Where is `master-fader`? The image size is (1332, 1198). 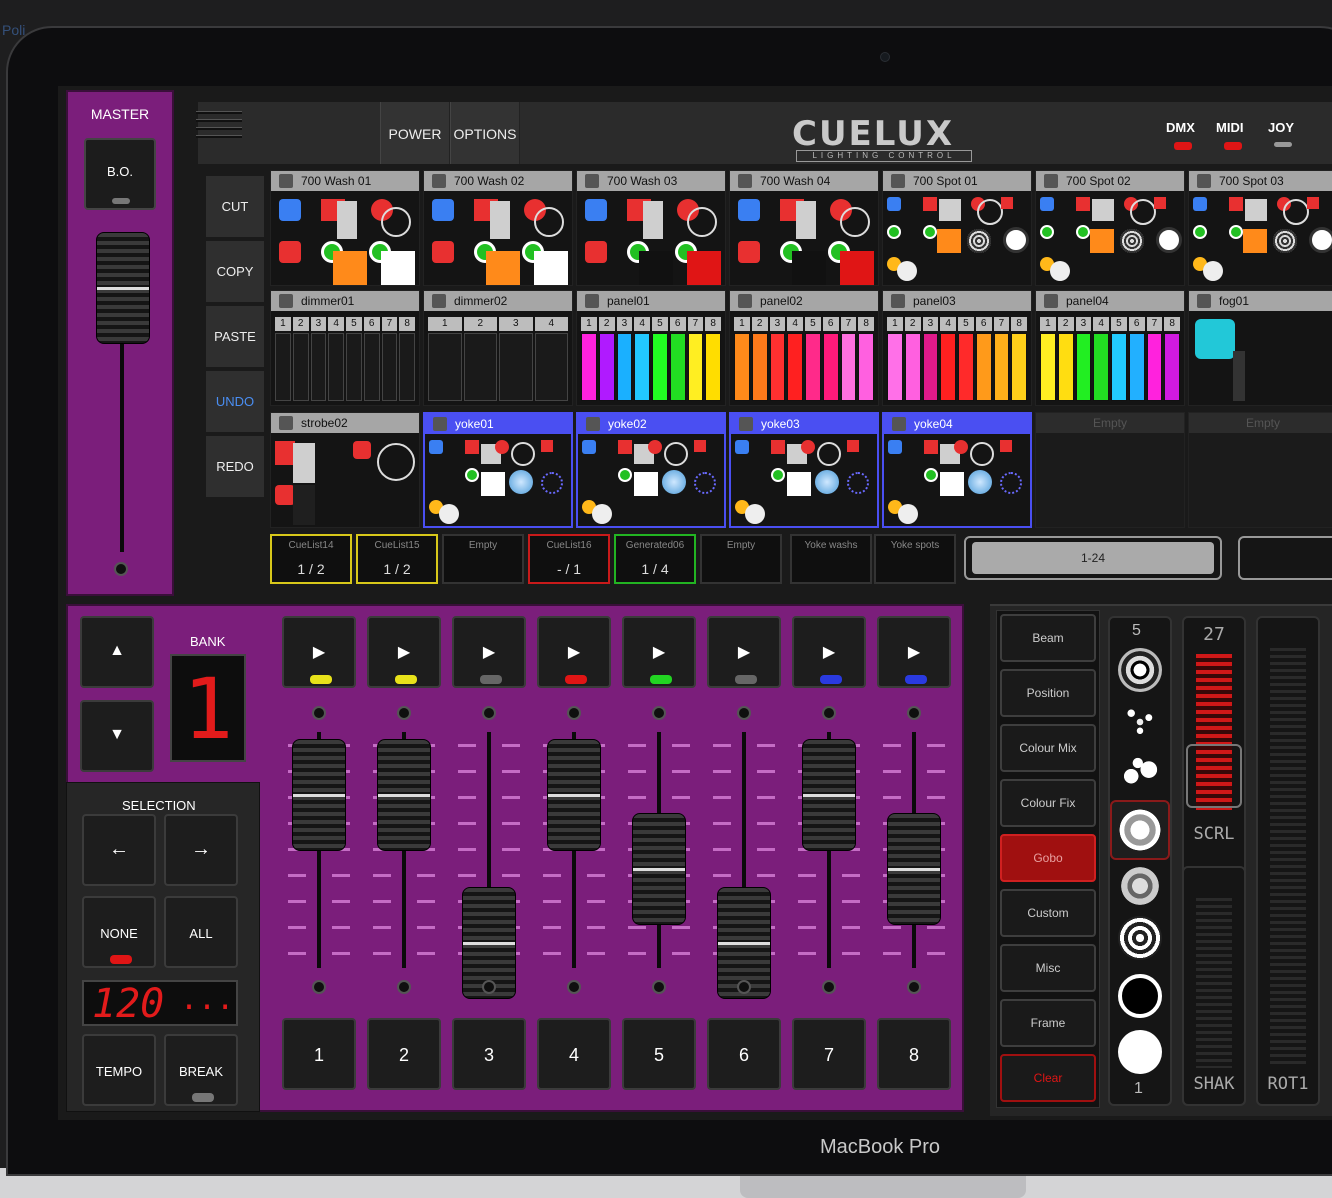 master-fader is located at coordinates (123, 288).